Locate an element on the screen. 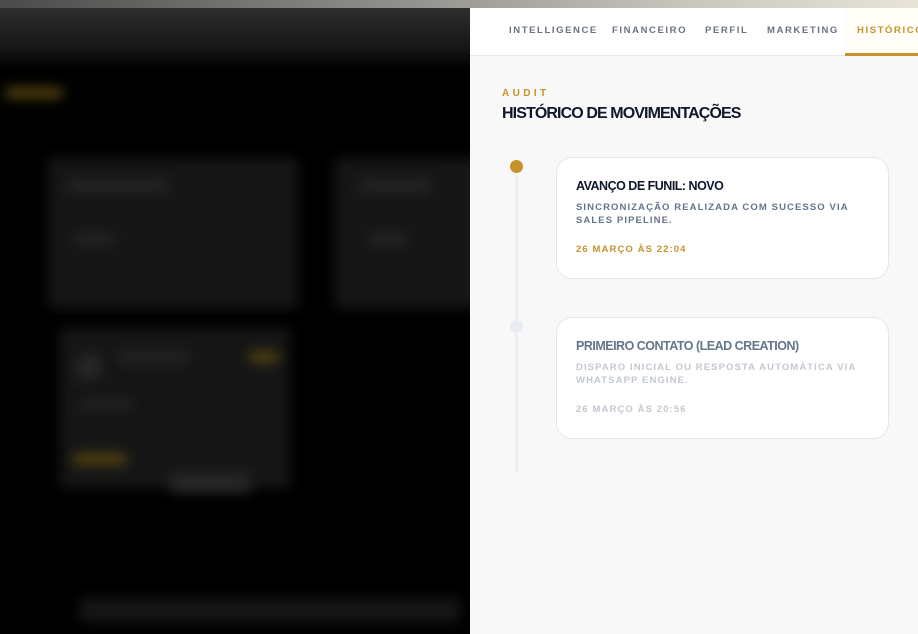  tab-financeiro: FINANCEIRO is located at coordinates (649, 32).